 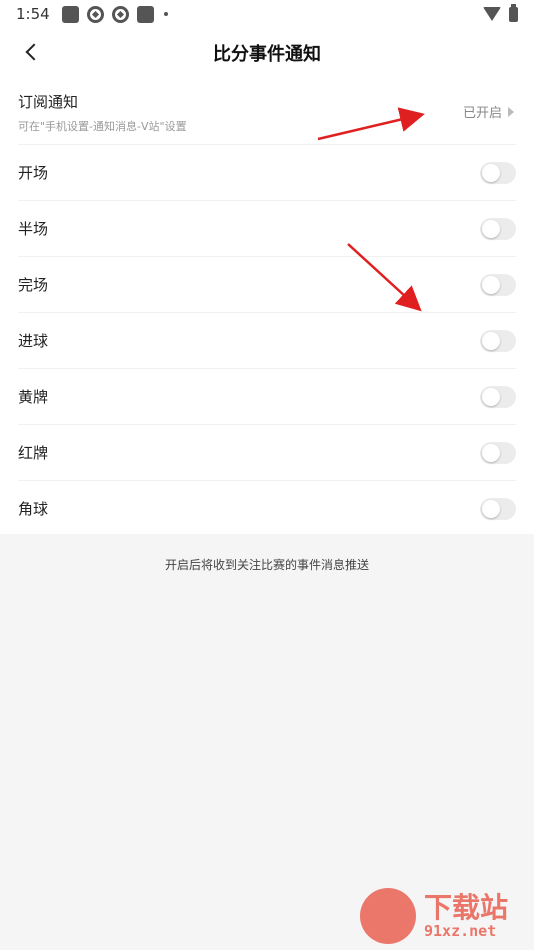 What do you see at coordinates (267, 228) in the screenshot?
I see `event-row-halftime: 半场` at bounding box center [267, 228].